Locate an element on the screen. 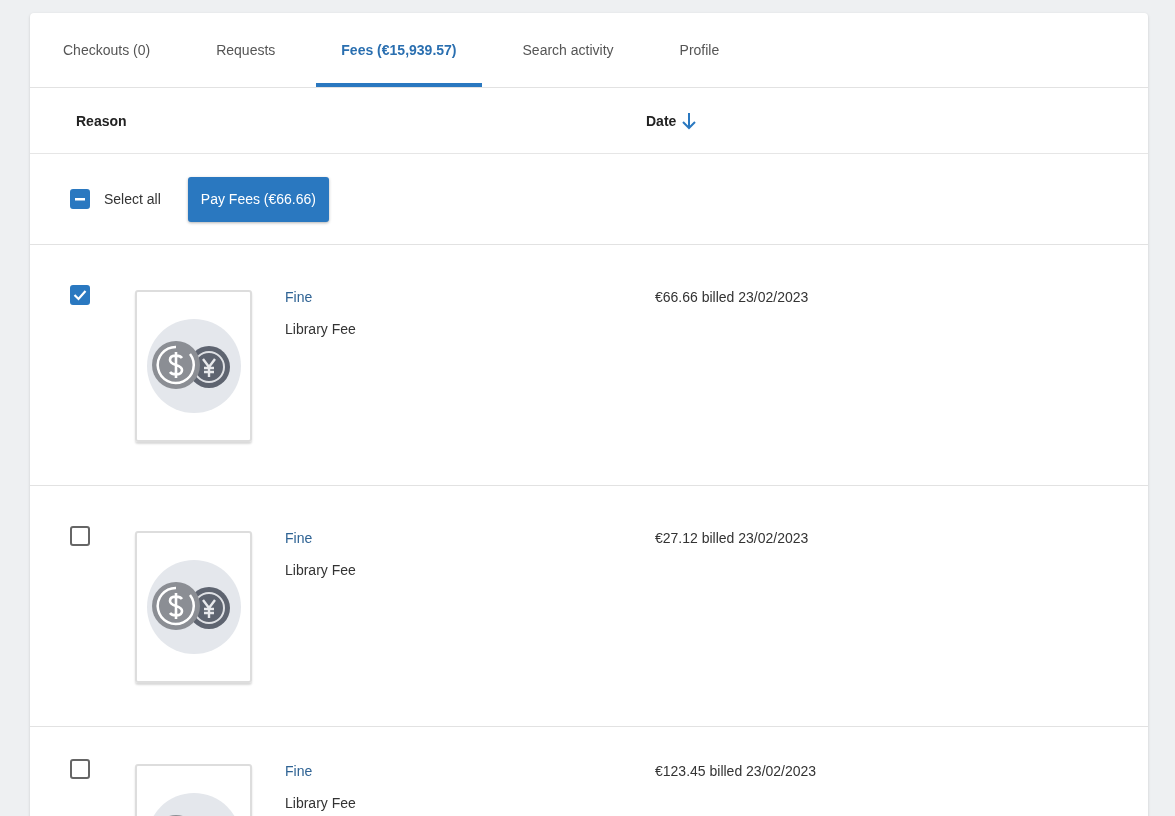 This screenshot has width=1175, height=816. tab: Profile is located at coordinates (699, 50).